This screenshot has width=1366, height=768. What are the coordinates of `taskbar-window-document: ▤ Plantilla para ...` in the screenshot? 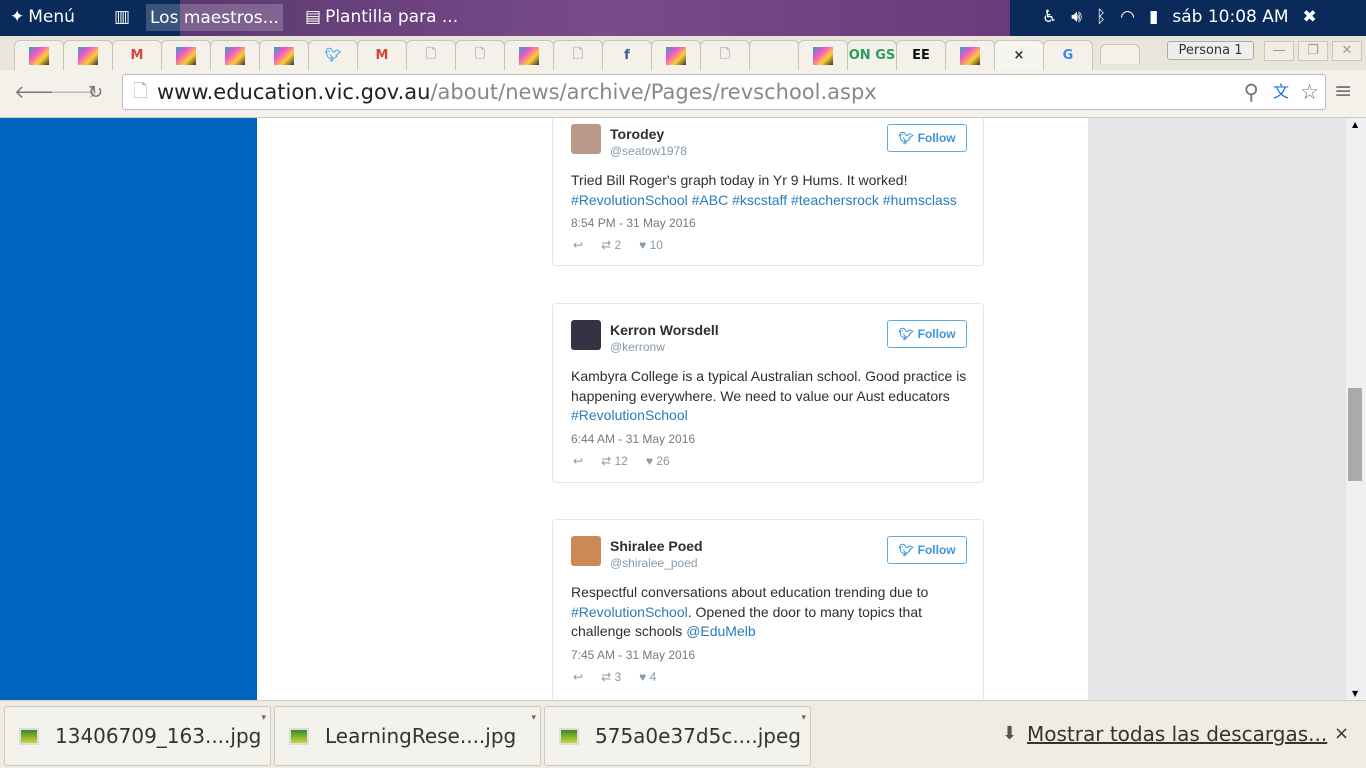 It's located at (381, 17).